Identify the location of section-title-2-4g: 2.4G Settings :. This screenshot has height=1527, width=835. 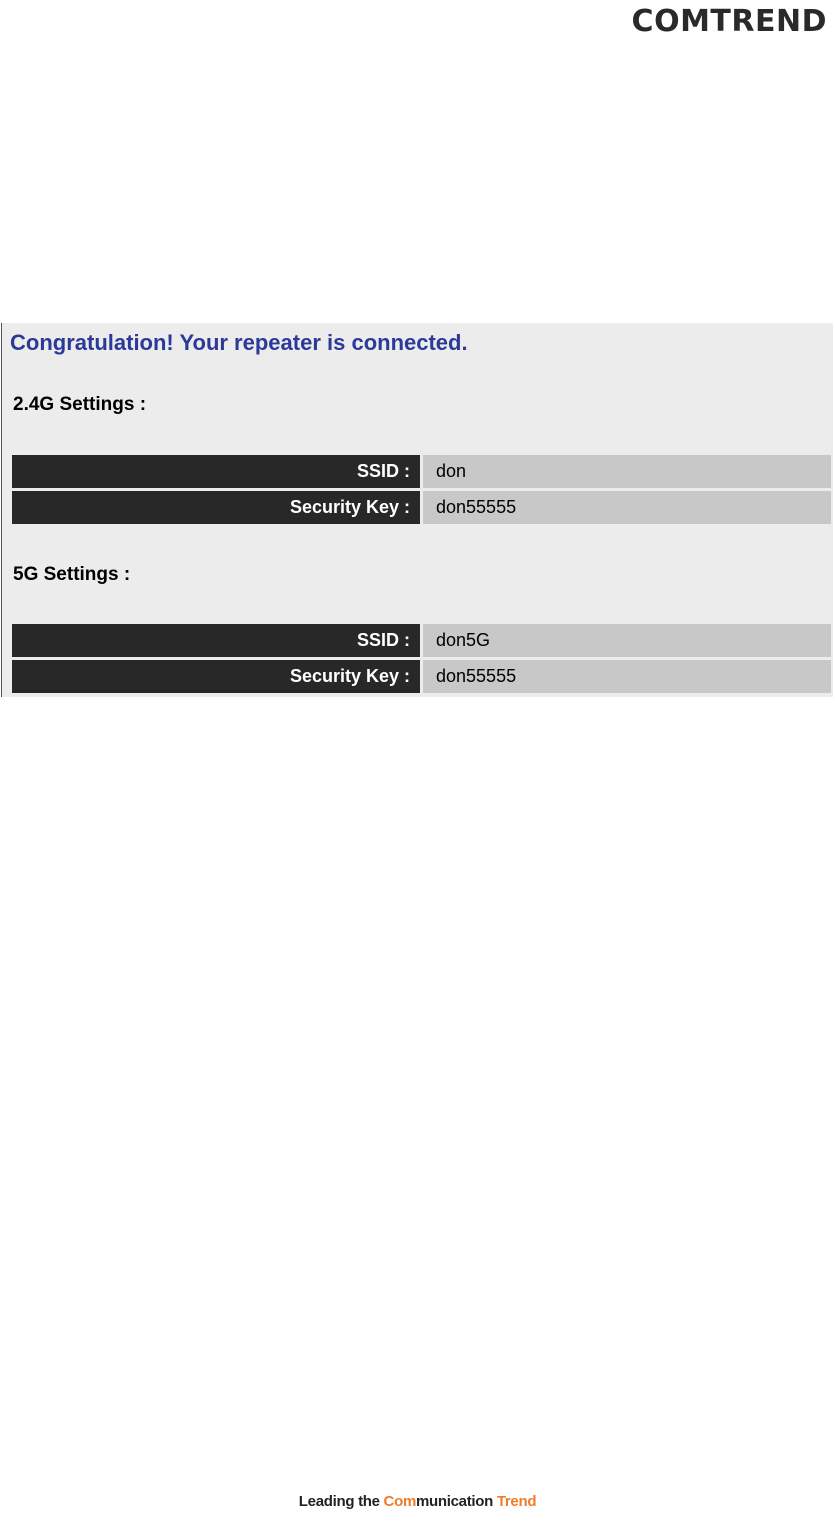
(80, 404).